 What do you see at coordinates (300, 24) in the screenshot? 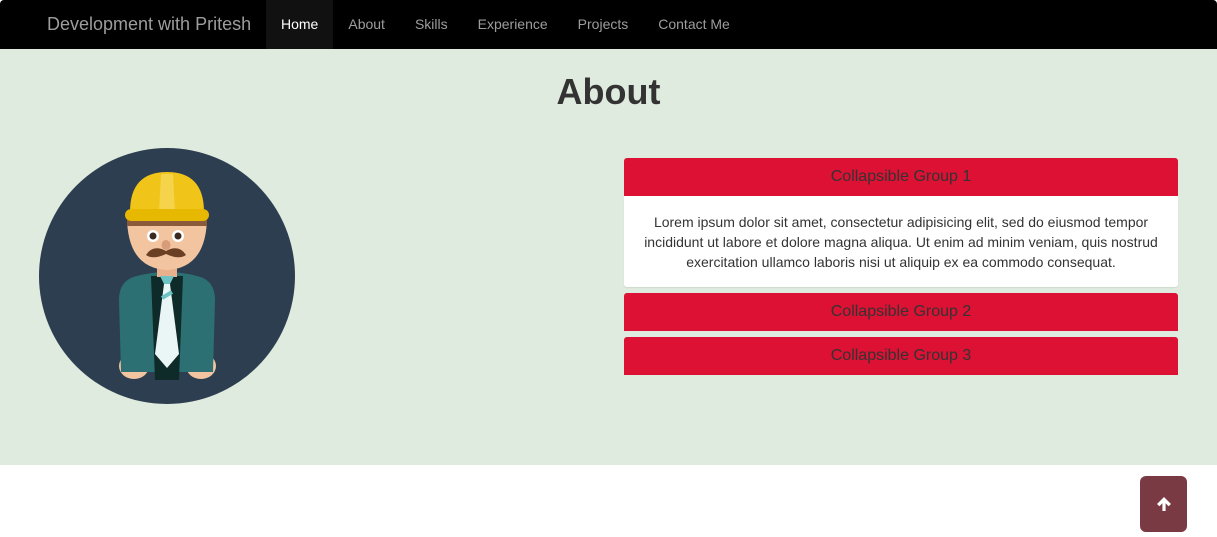
I see `nav-item-home: Home` at bounding box center [300, 24].